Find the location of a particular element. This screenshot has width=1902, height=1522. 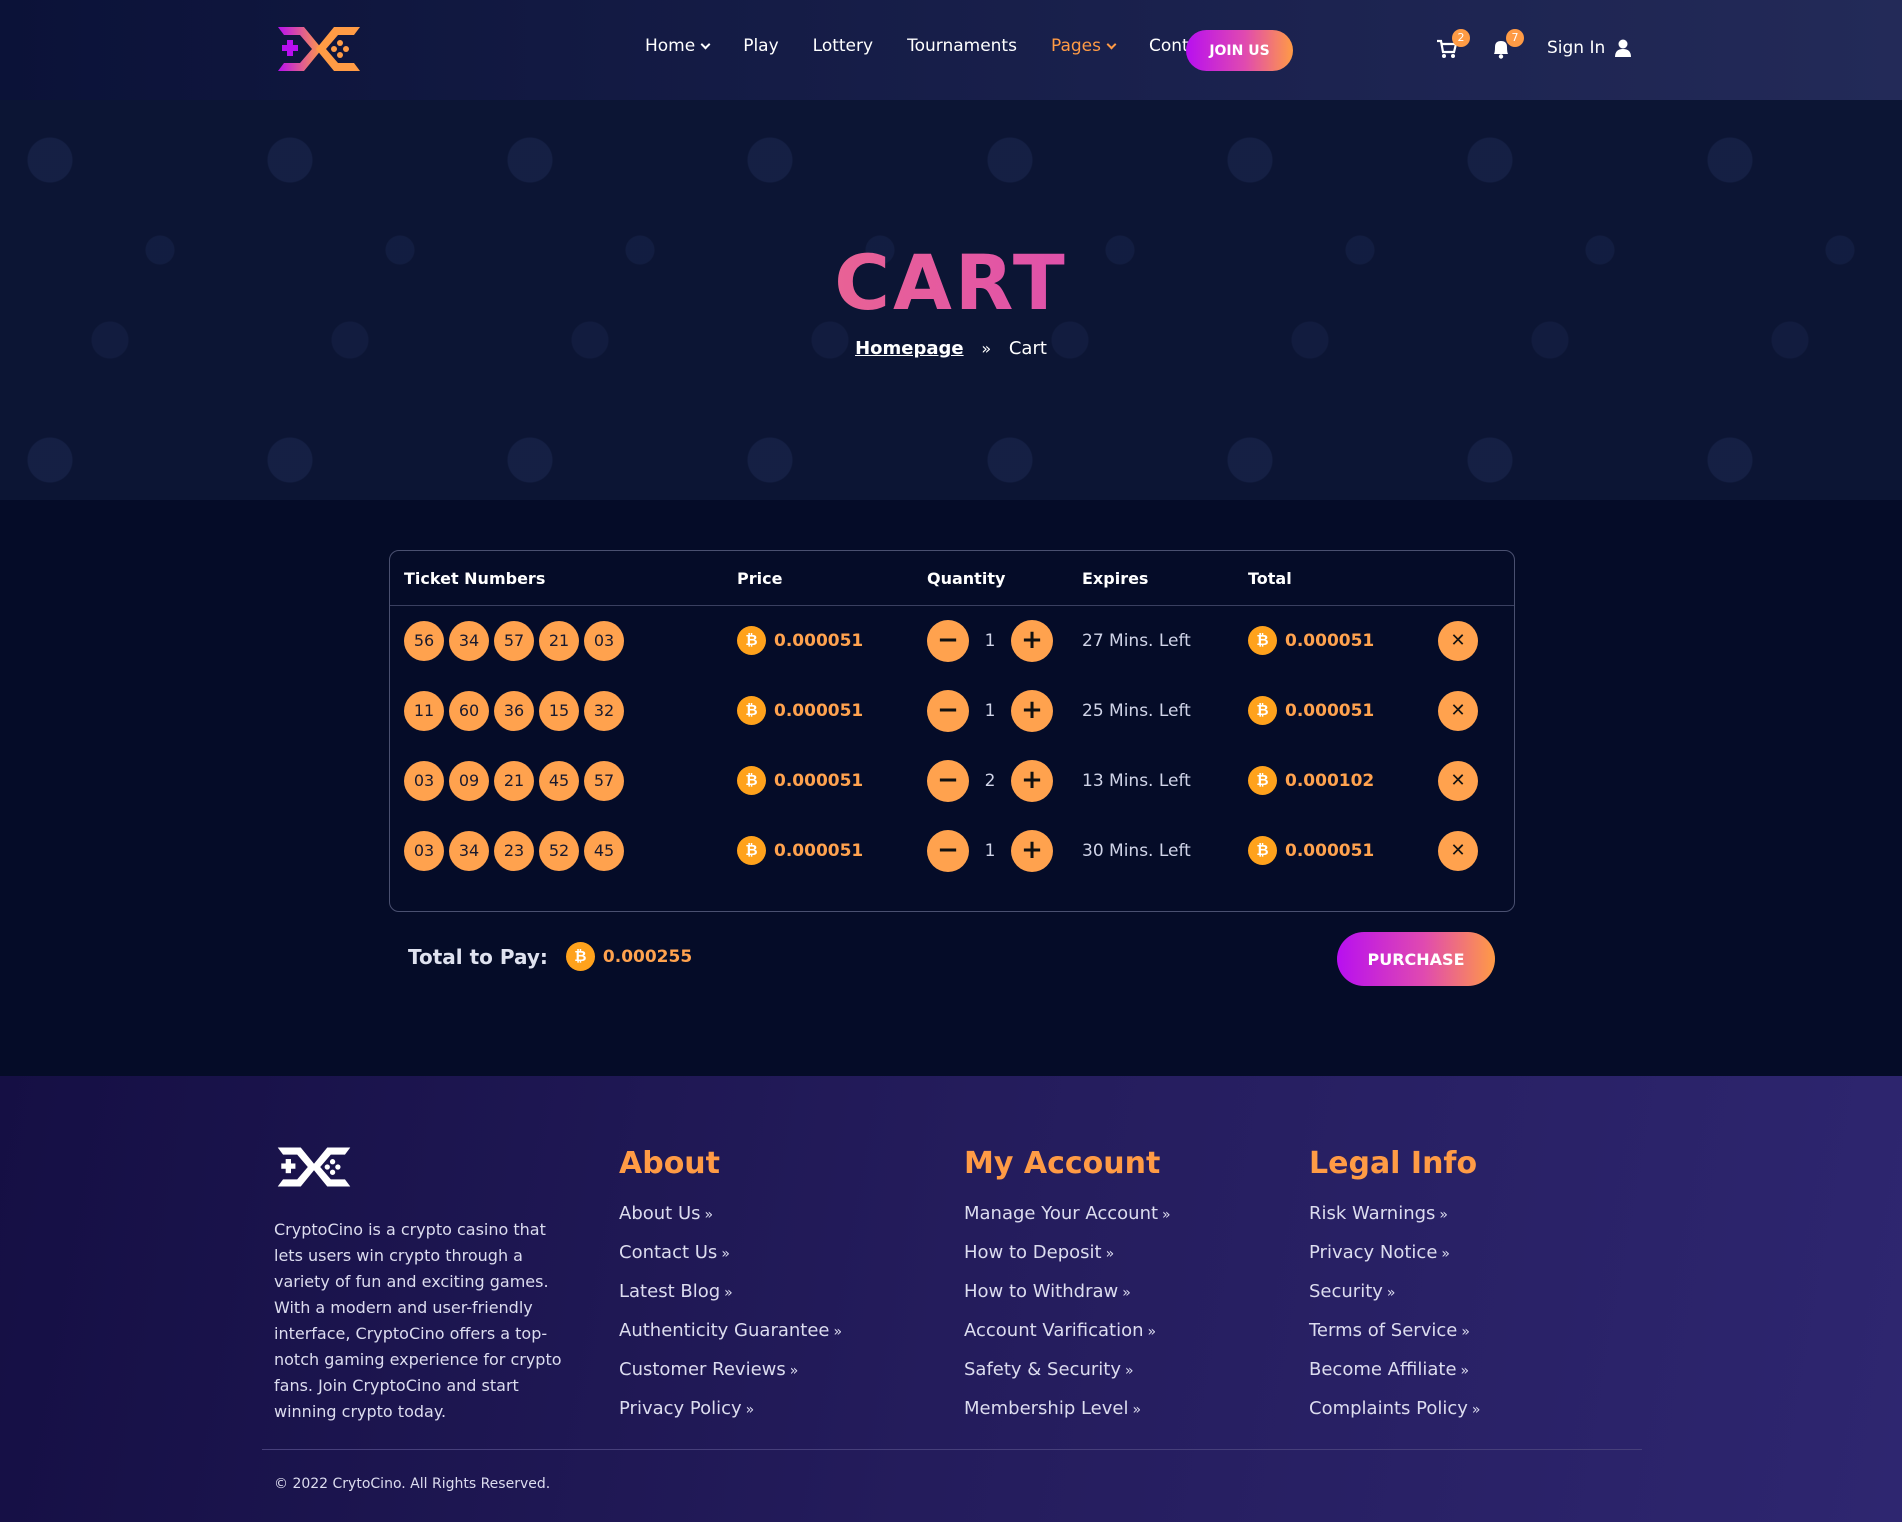

ticket-number-ball: 11 is located at coordinates (424, 711).